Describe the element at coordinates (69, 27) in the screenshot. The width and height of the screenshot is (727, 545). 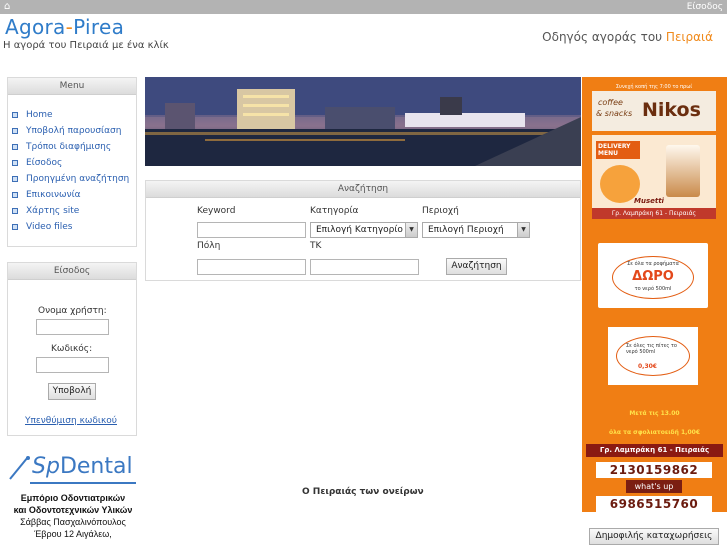
I see `logo-dash: -` at that location.